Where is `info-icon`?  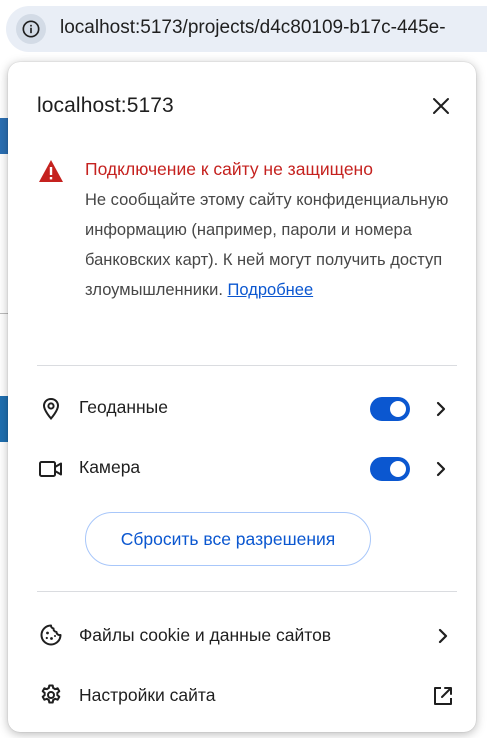
info-icon is located at coordinates (31, 29).